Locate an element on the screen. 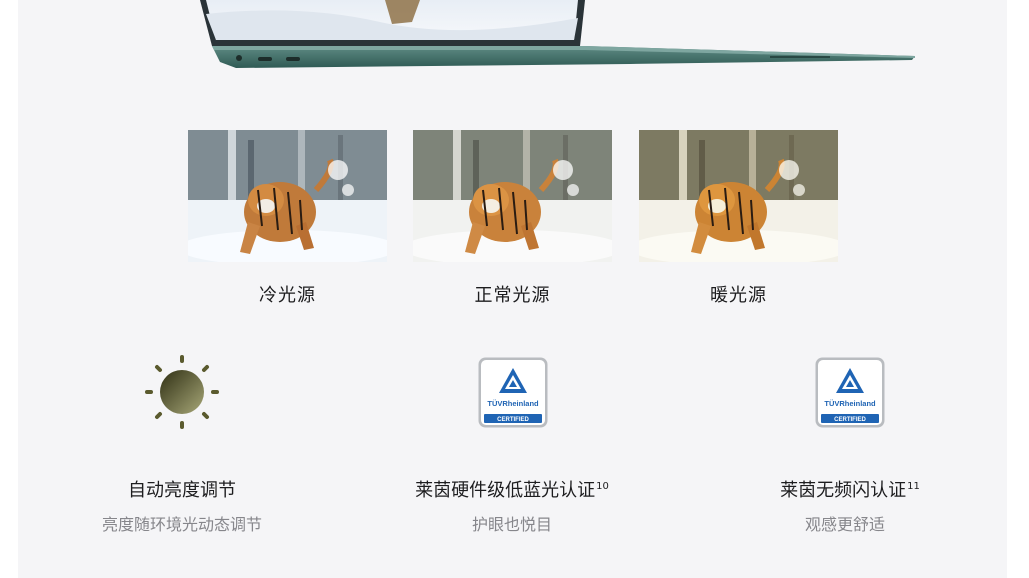 This screenshot has width=1029, height=578. light-mode-label-cool: 冷光源 is located at coordinates (287, 295).